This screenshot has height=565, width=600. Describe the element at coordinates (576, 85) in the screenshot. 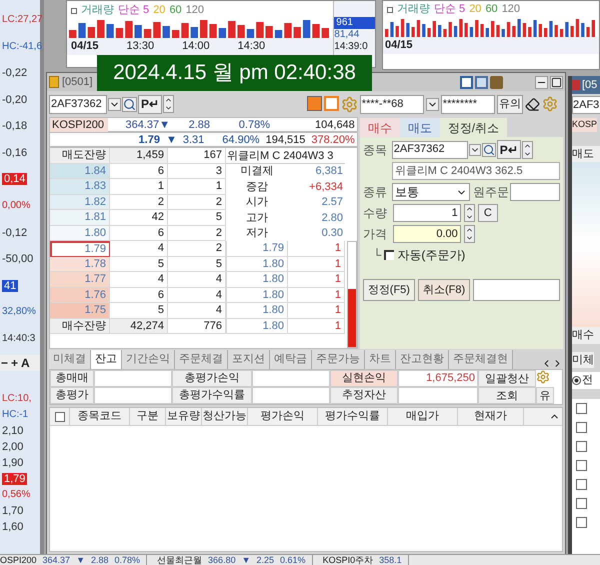

I see `app-icon` at that location.